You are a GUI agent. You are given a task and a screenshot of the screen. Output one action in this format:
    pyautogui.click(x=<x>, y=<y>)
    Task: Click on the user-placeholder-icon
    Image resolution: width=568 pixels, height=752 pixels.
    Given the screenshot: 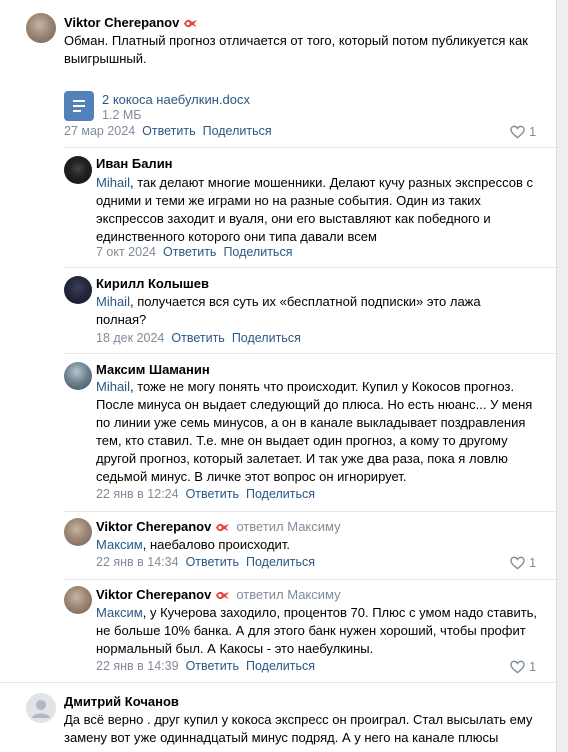 What is the action you would take?
    pyautogui.click(x=41, y=709)
    